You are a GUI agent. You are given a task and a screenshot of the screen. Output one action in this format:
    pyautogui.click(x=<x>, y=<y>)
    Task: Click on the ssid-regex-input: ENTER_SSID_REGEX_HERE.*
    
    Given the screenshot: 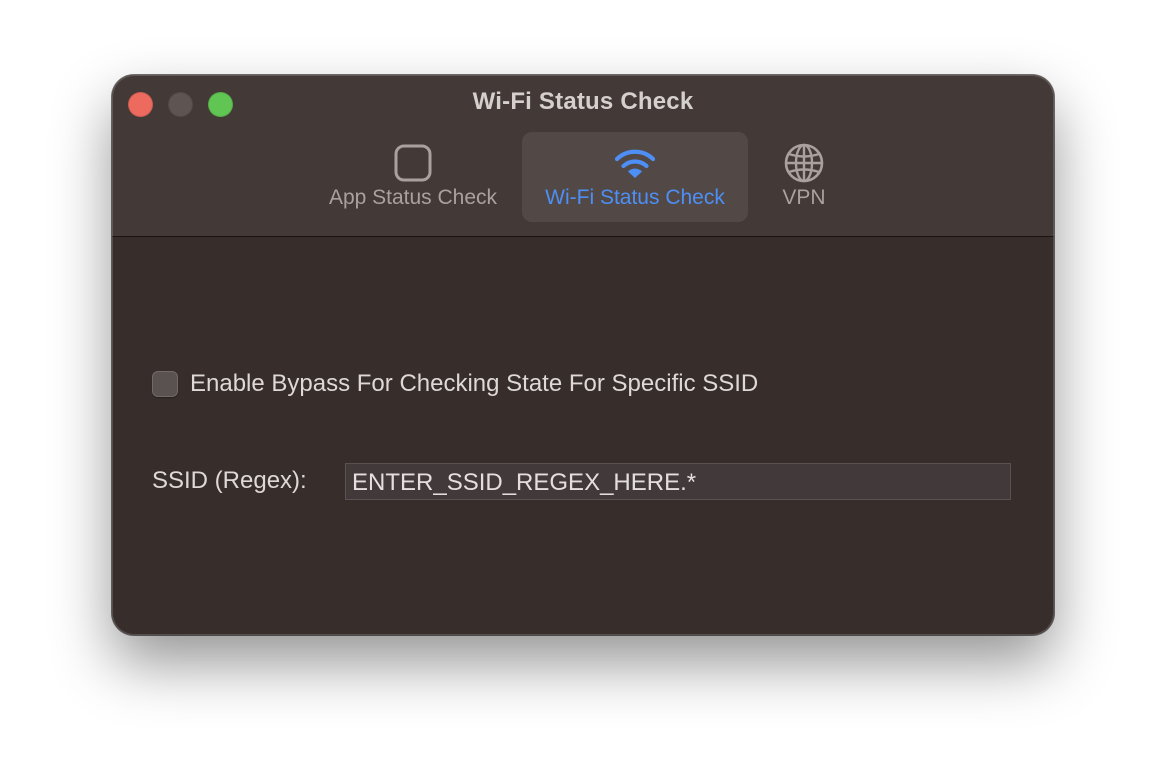 What is the action you would take?
    pyautogui.click(x=678, y=481)
    